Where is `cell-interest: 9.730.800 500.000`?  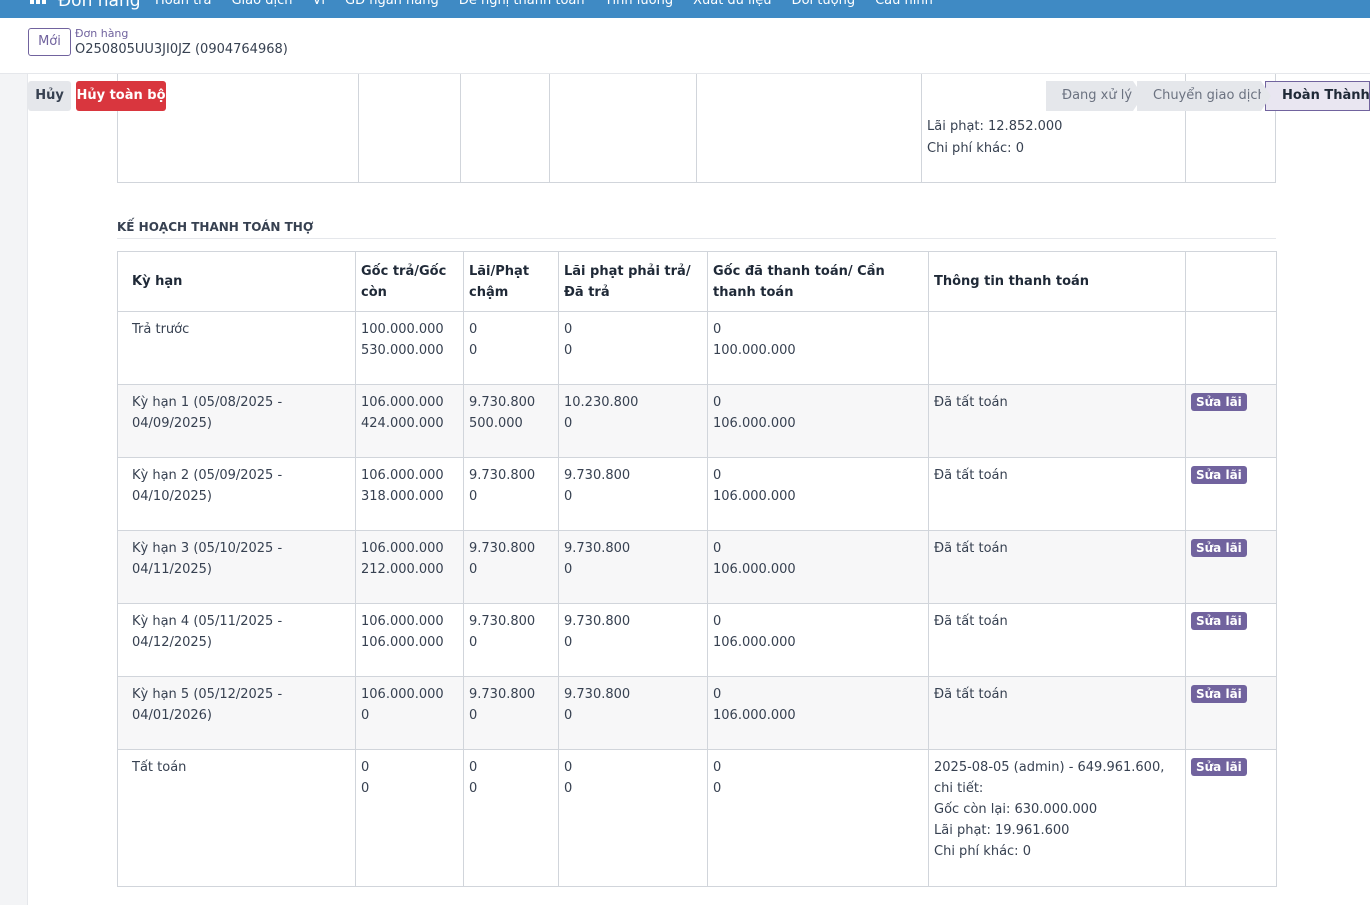
cell-interest: 9.730.800 500.000 is located at coordinates (511, 421).